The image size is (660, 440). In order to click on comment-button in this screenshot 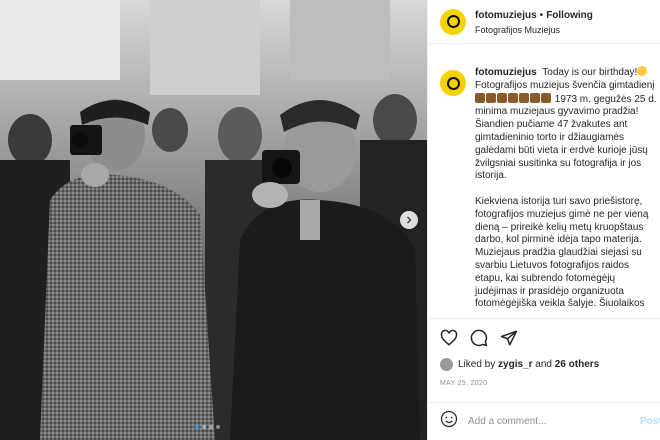, I will do `click(479, 338)`.